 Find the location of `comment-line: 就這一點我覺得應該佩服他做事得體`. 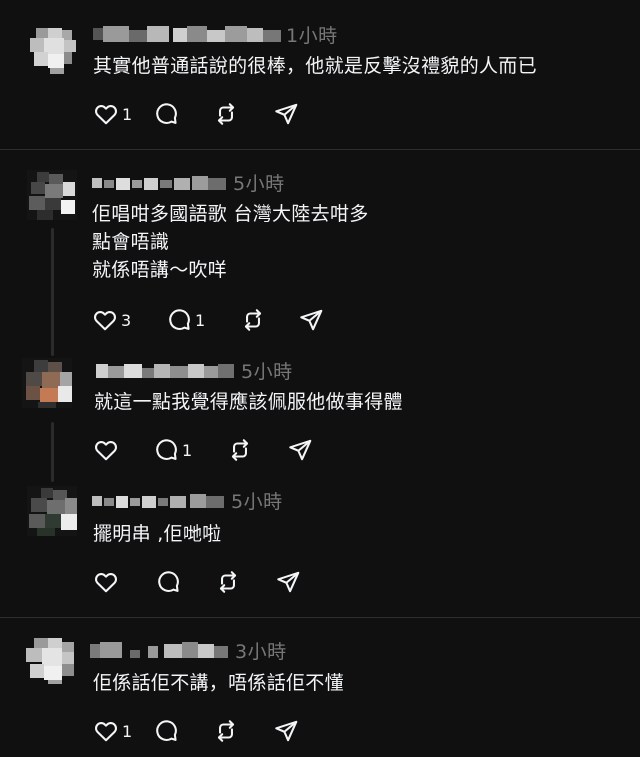

comment-line: 就這一點我覺得應該佩服他做事得體 is located at coordinates (248, 402).